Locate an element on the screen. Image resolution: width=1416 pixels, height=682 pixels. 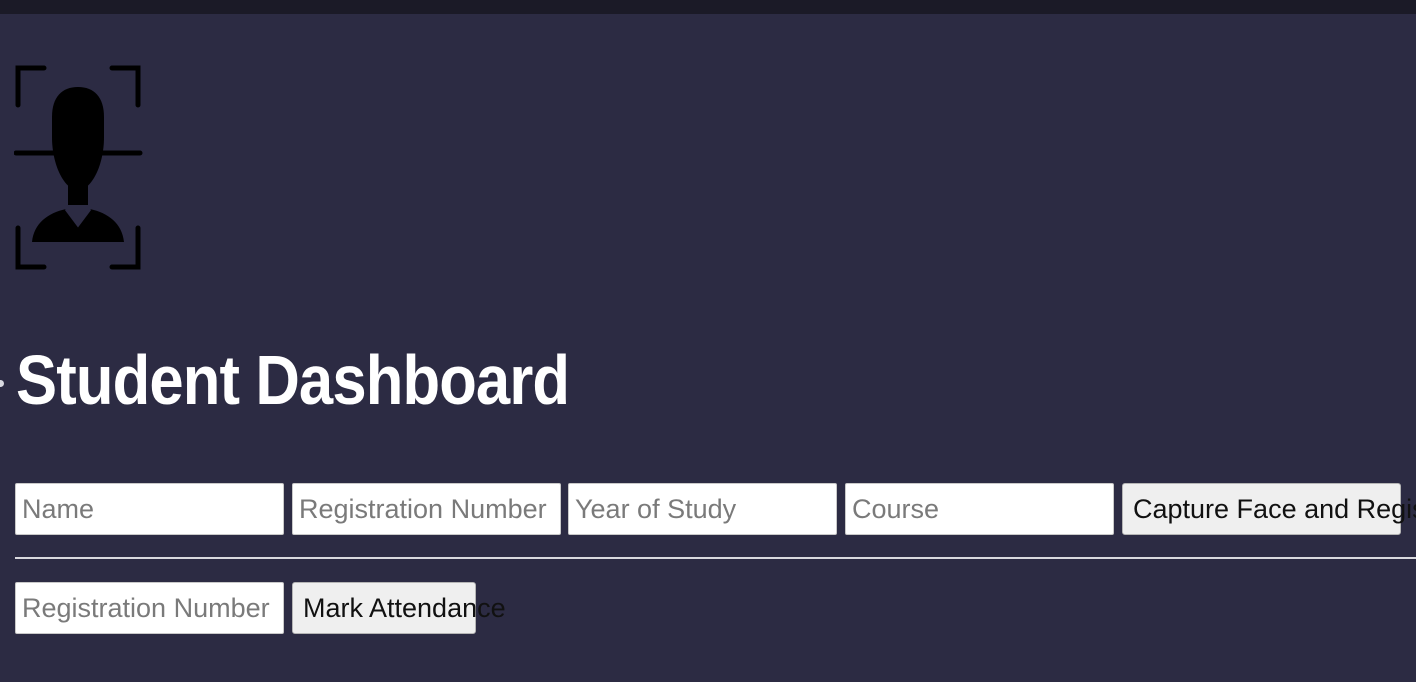
section-divider is located at coordinates (715, 558).